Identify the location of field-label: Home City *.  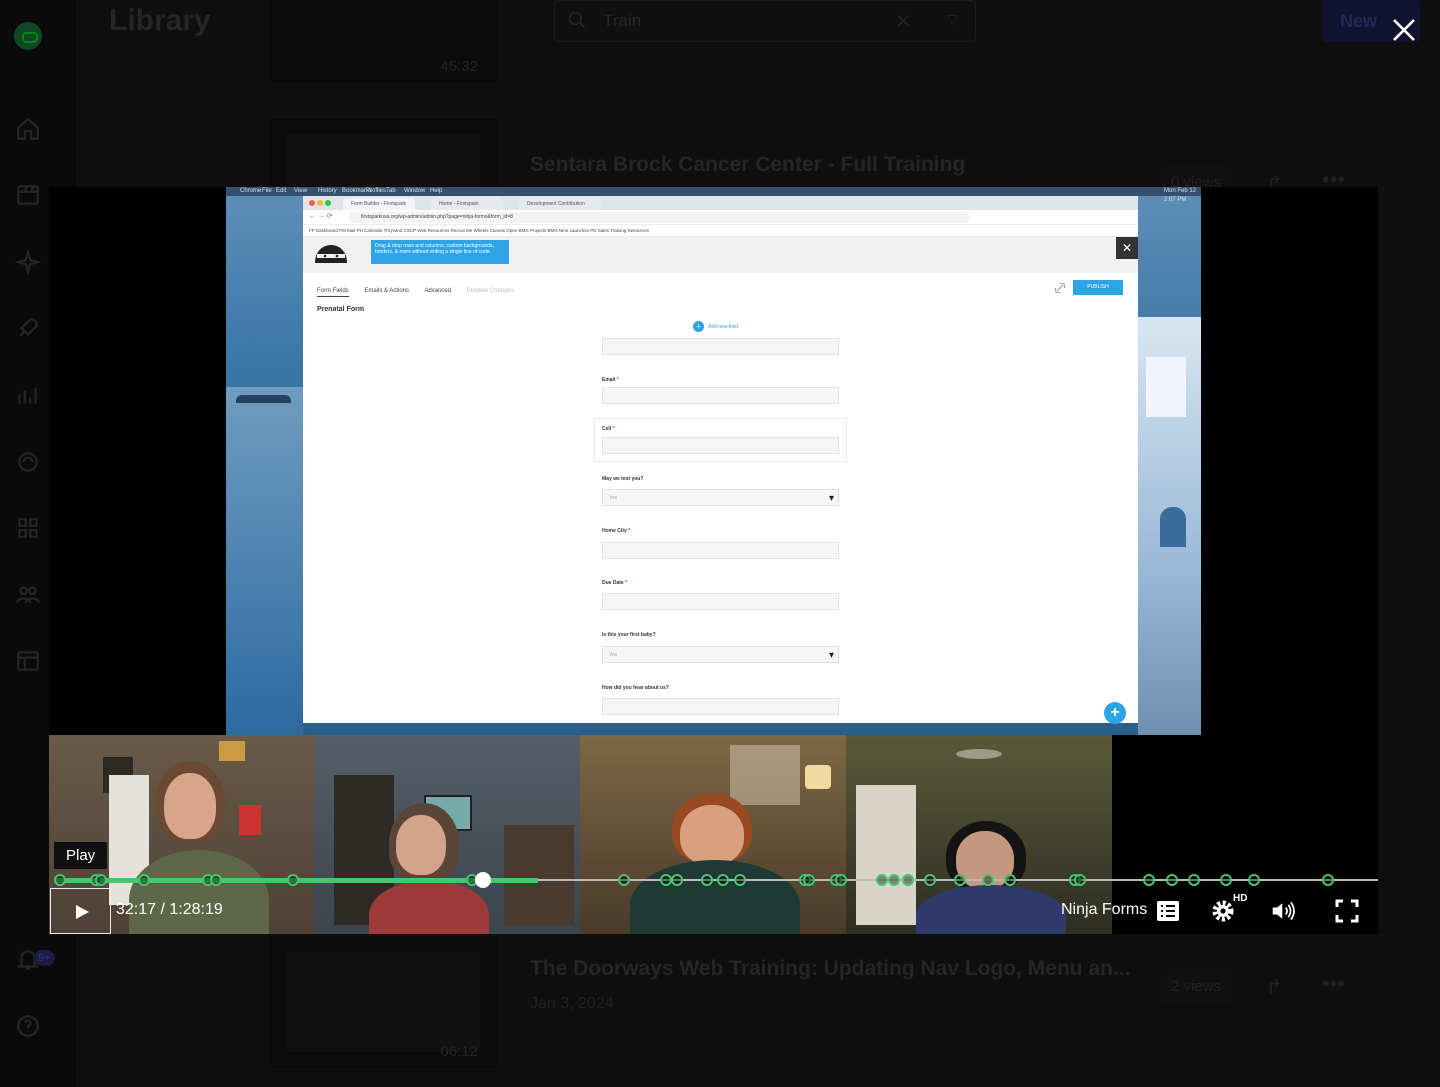
(616, 531).